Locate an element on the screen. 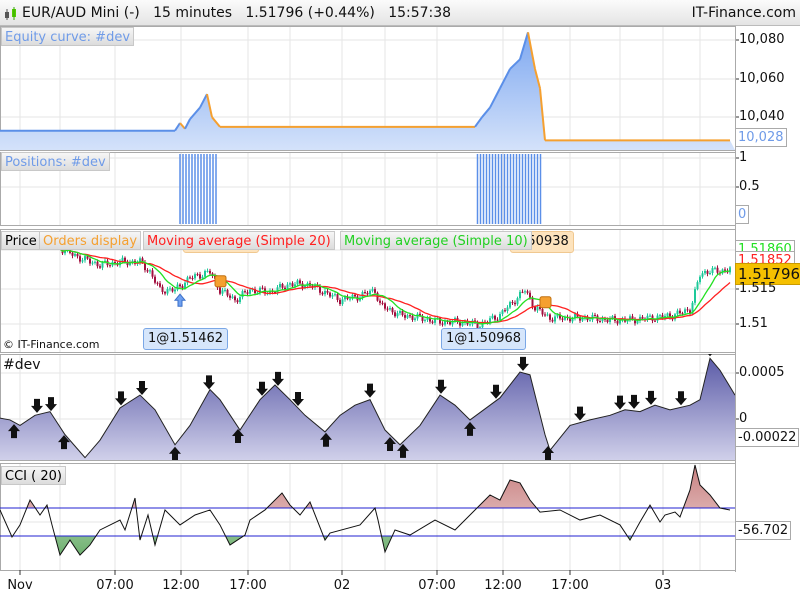 This screenshot has width=800, height=600. positions-axis-tick: 1 is located at coordinates (743, 157).